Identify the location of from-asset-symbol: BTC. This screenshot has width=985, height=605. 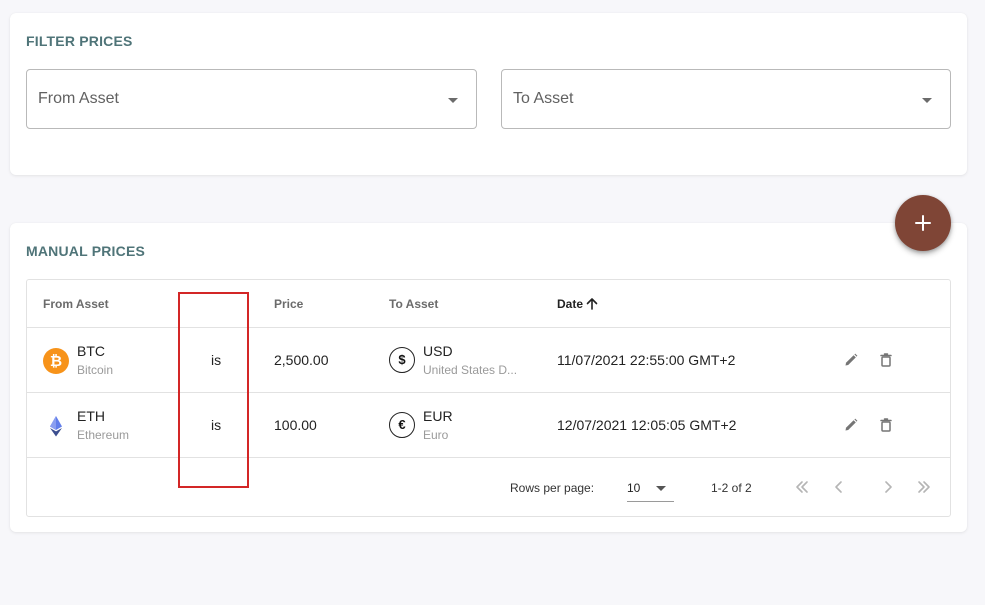
(91, 351).